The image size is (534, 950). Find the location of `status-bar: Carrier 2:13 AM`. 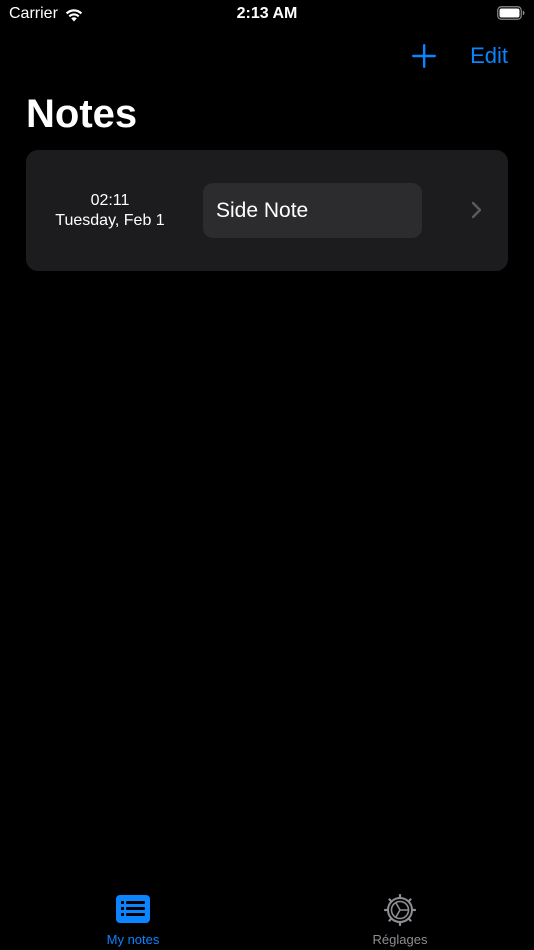

status-bar: Carrier 2:13 AM is located at coordinates (267, 15).